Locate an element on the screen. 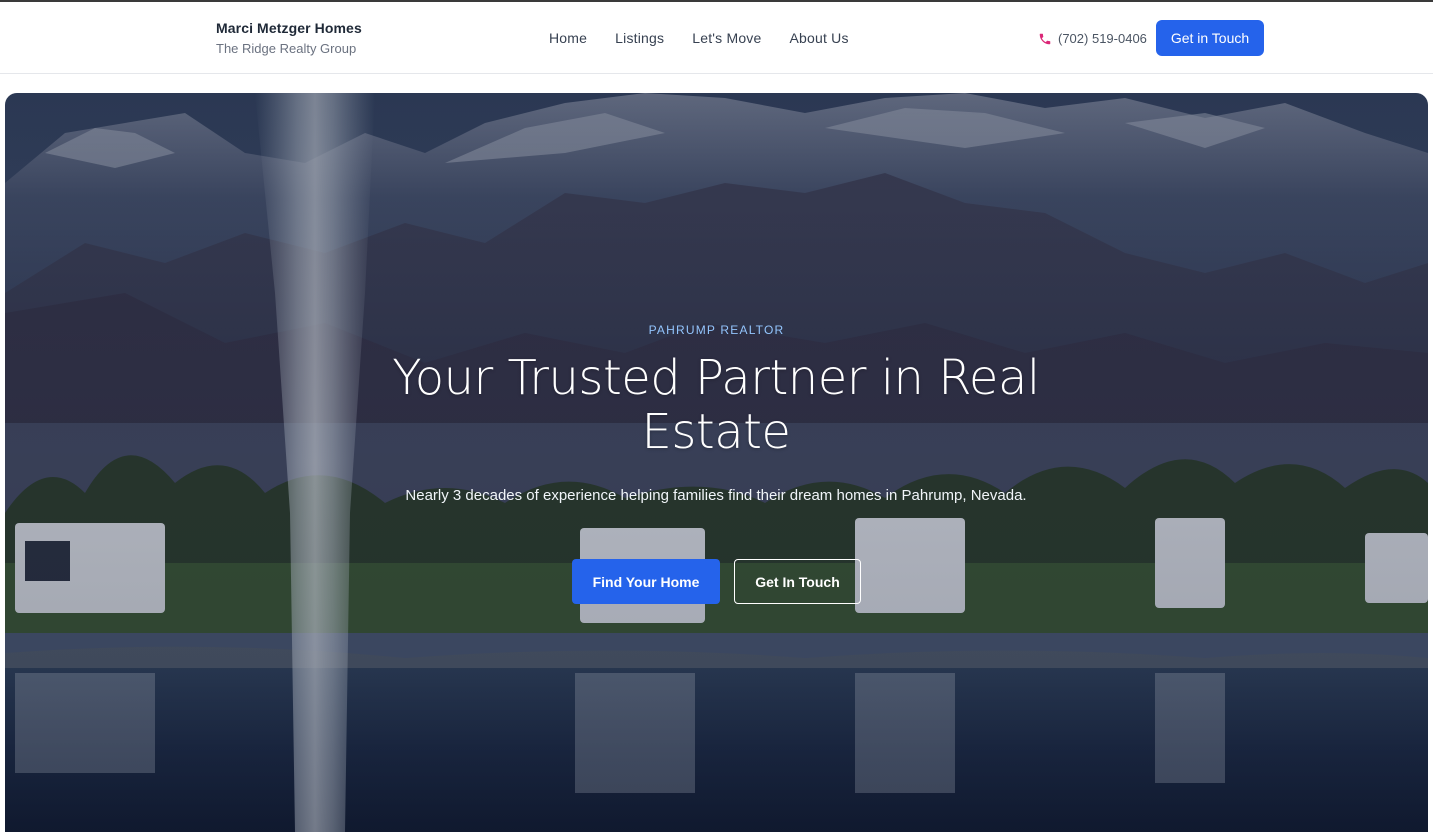 The width and height of the screenshot is (1433, 832). phone-number: (702) 519-0406 is located at coordinates (1102, 38).